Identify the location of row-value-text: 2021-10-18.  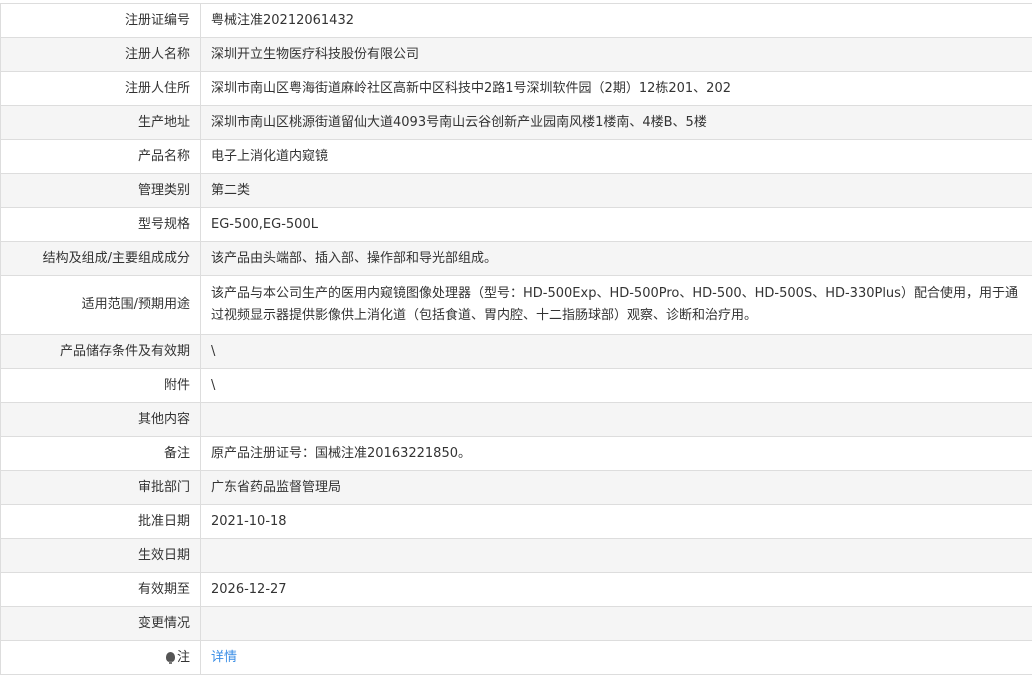
(249, 521).